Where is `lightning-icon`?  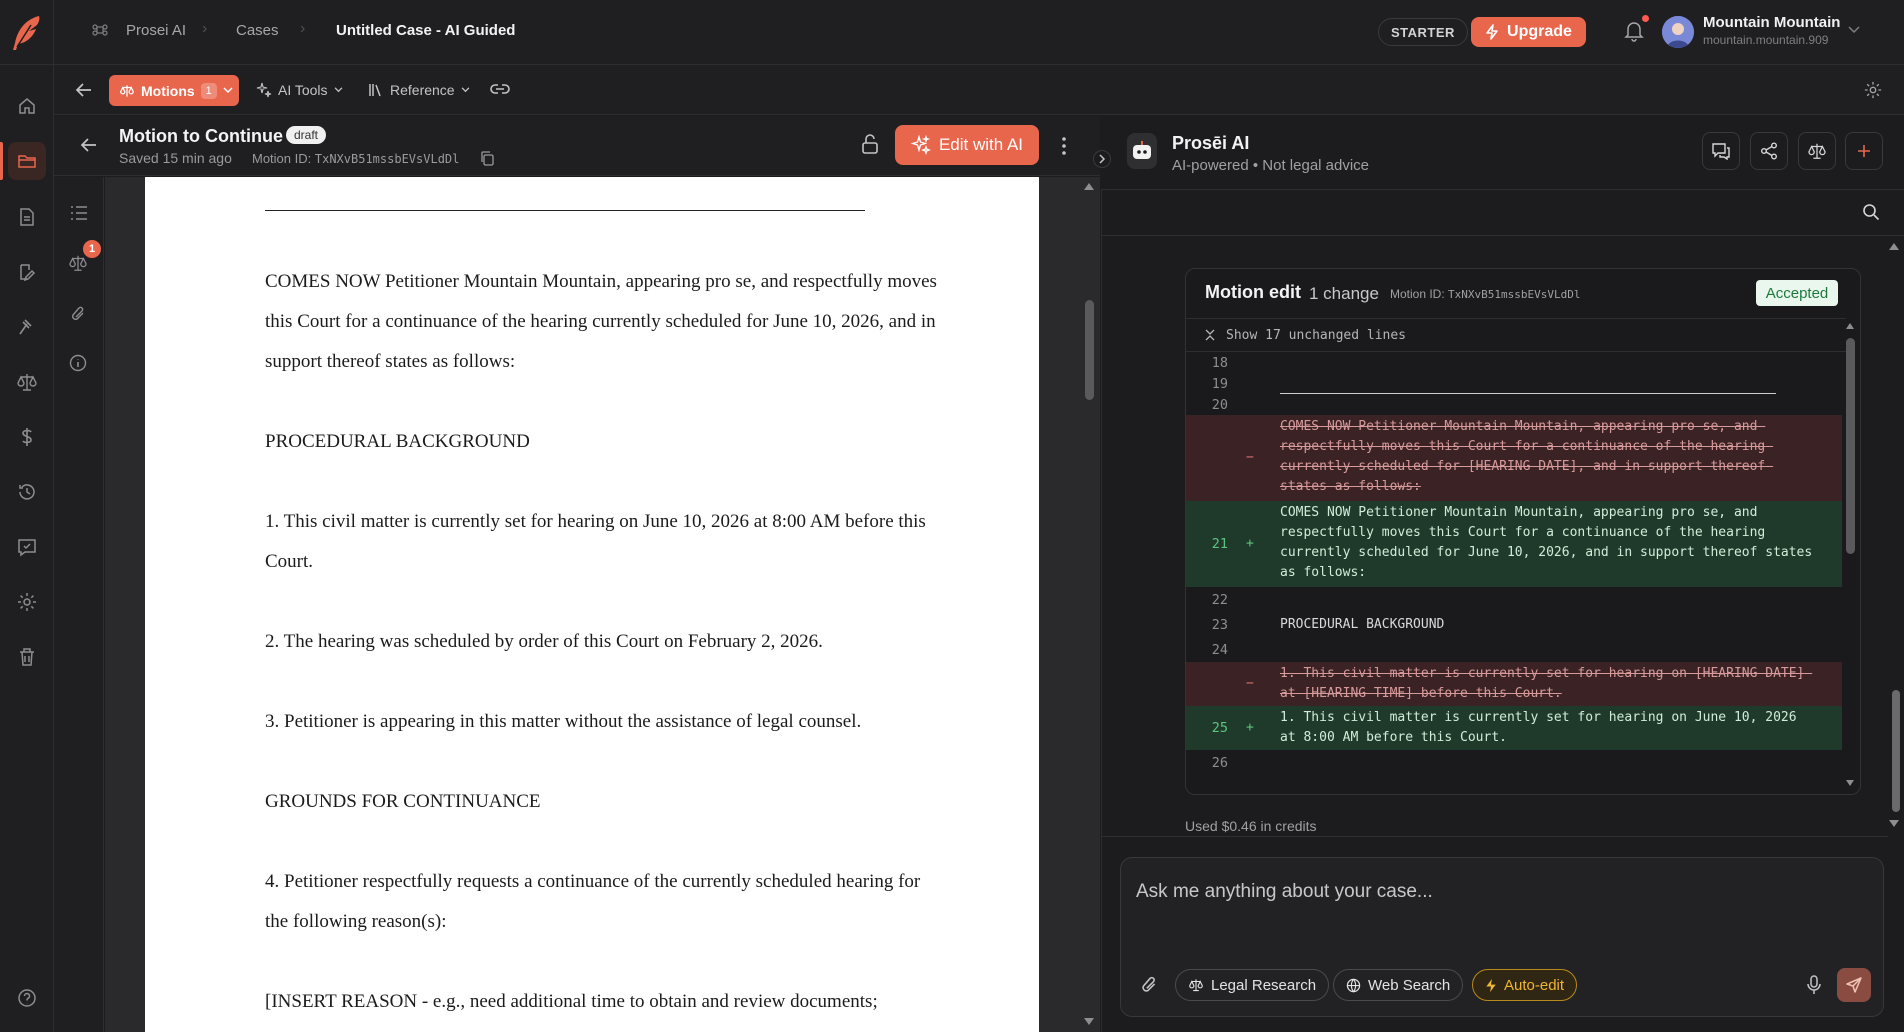
lightning-icon is located at coordinates (1492, 32).